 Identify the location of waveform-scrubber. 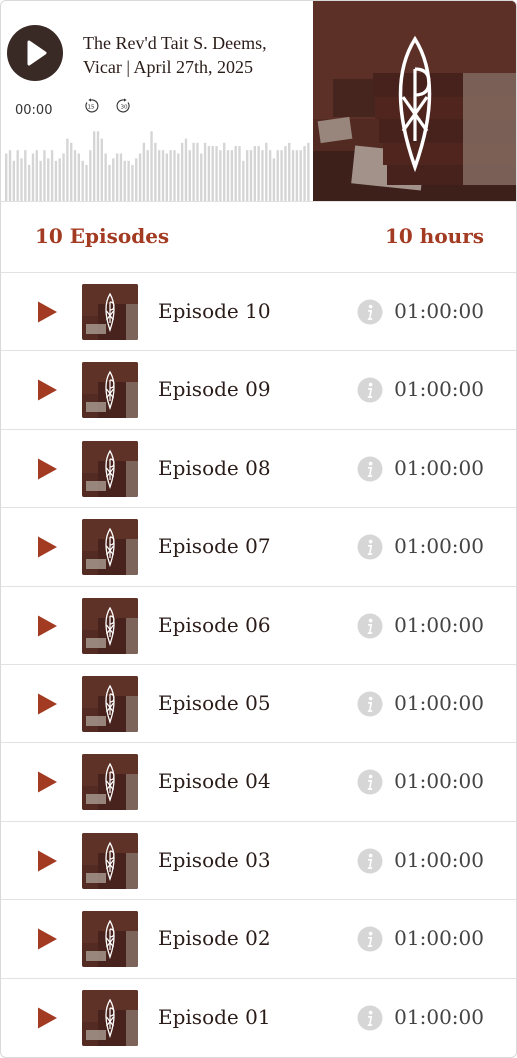
(158, 160).